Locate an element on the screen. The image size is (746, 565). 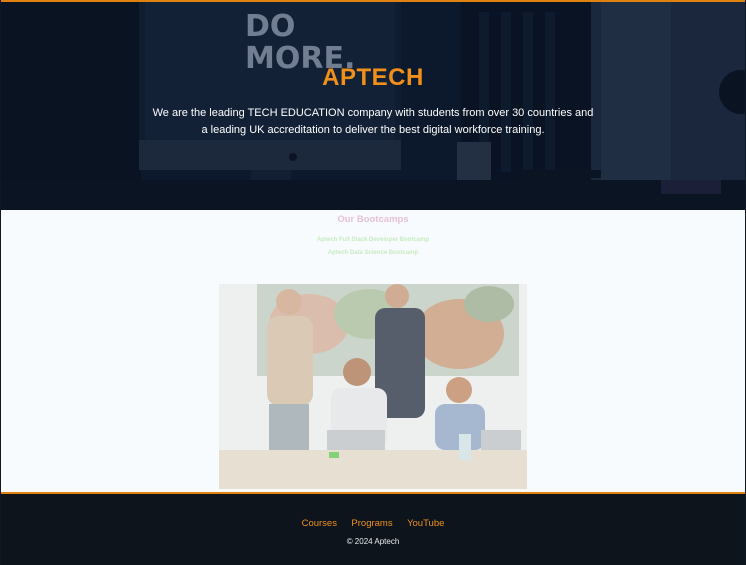
footer-link-programs: Programs is located at coordinates (371, 523).